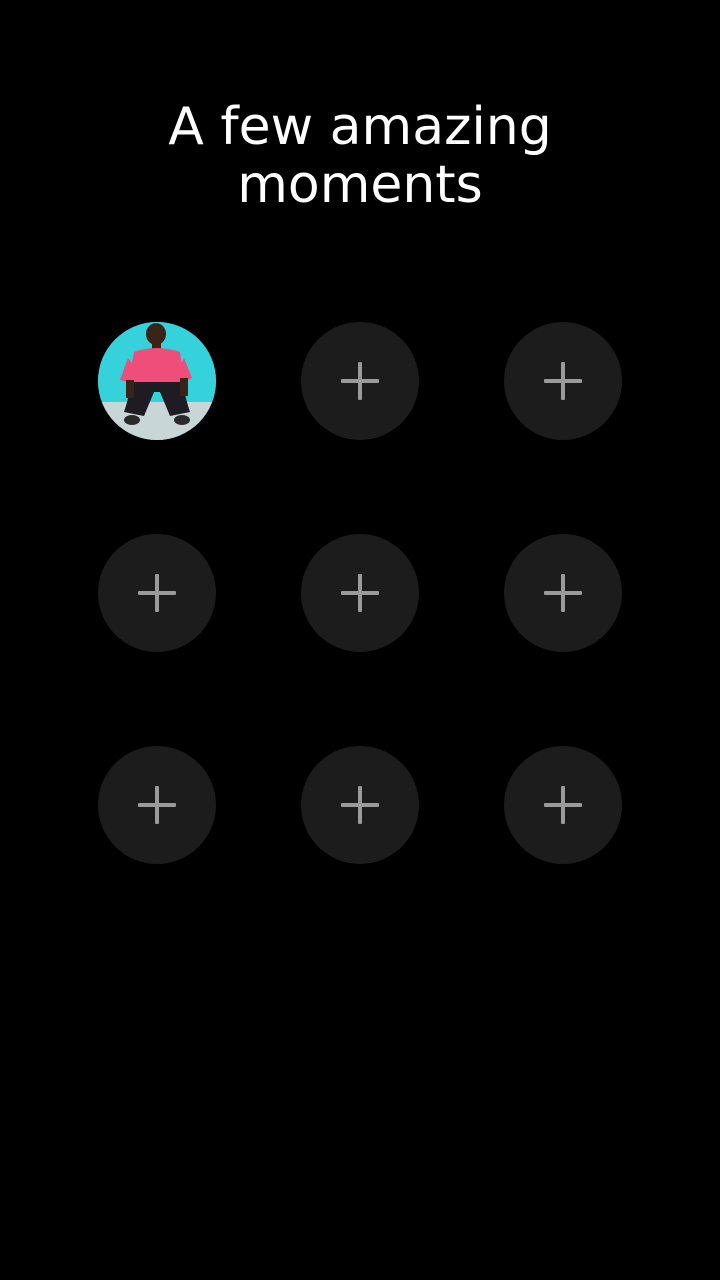  I want to click on page-title: A few amazing moments, so click(360, 156).